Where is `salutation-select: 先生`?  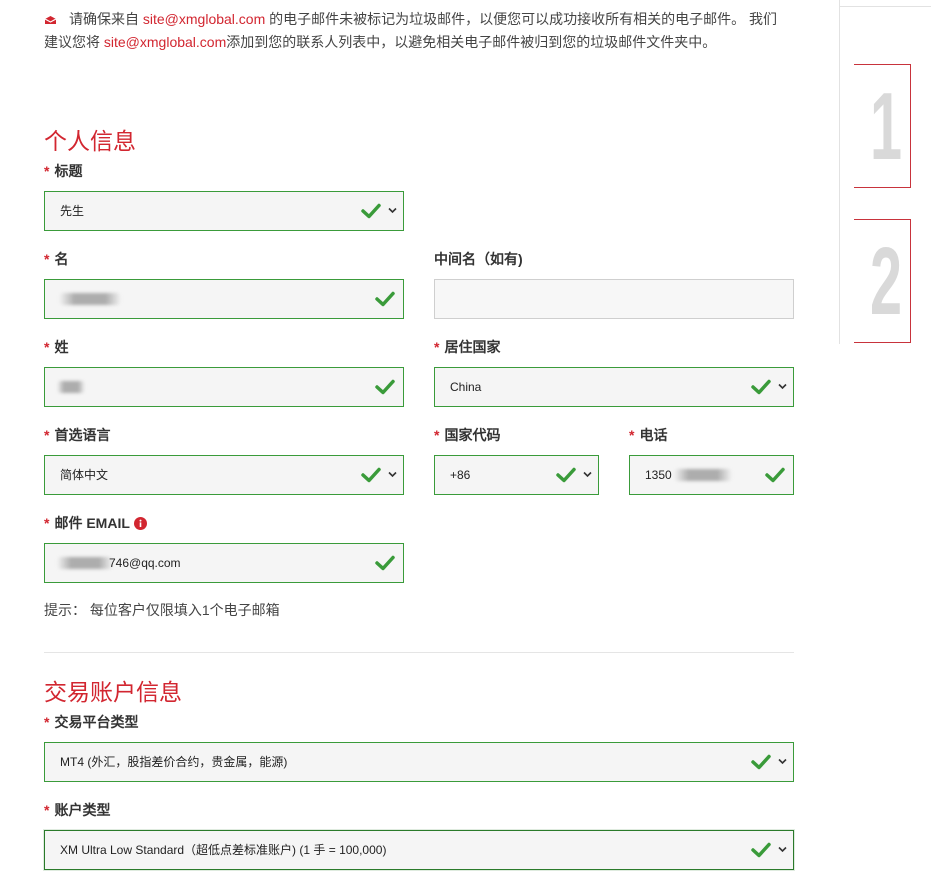 salutation-select: 先生 is located at coordinates (224, 211).